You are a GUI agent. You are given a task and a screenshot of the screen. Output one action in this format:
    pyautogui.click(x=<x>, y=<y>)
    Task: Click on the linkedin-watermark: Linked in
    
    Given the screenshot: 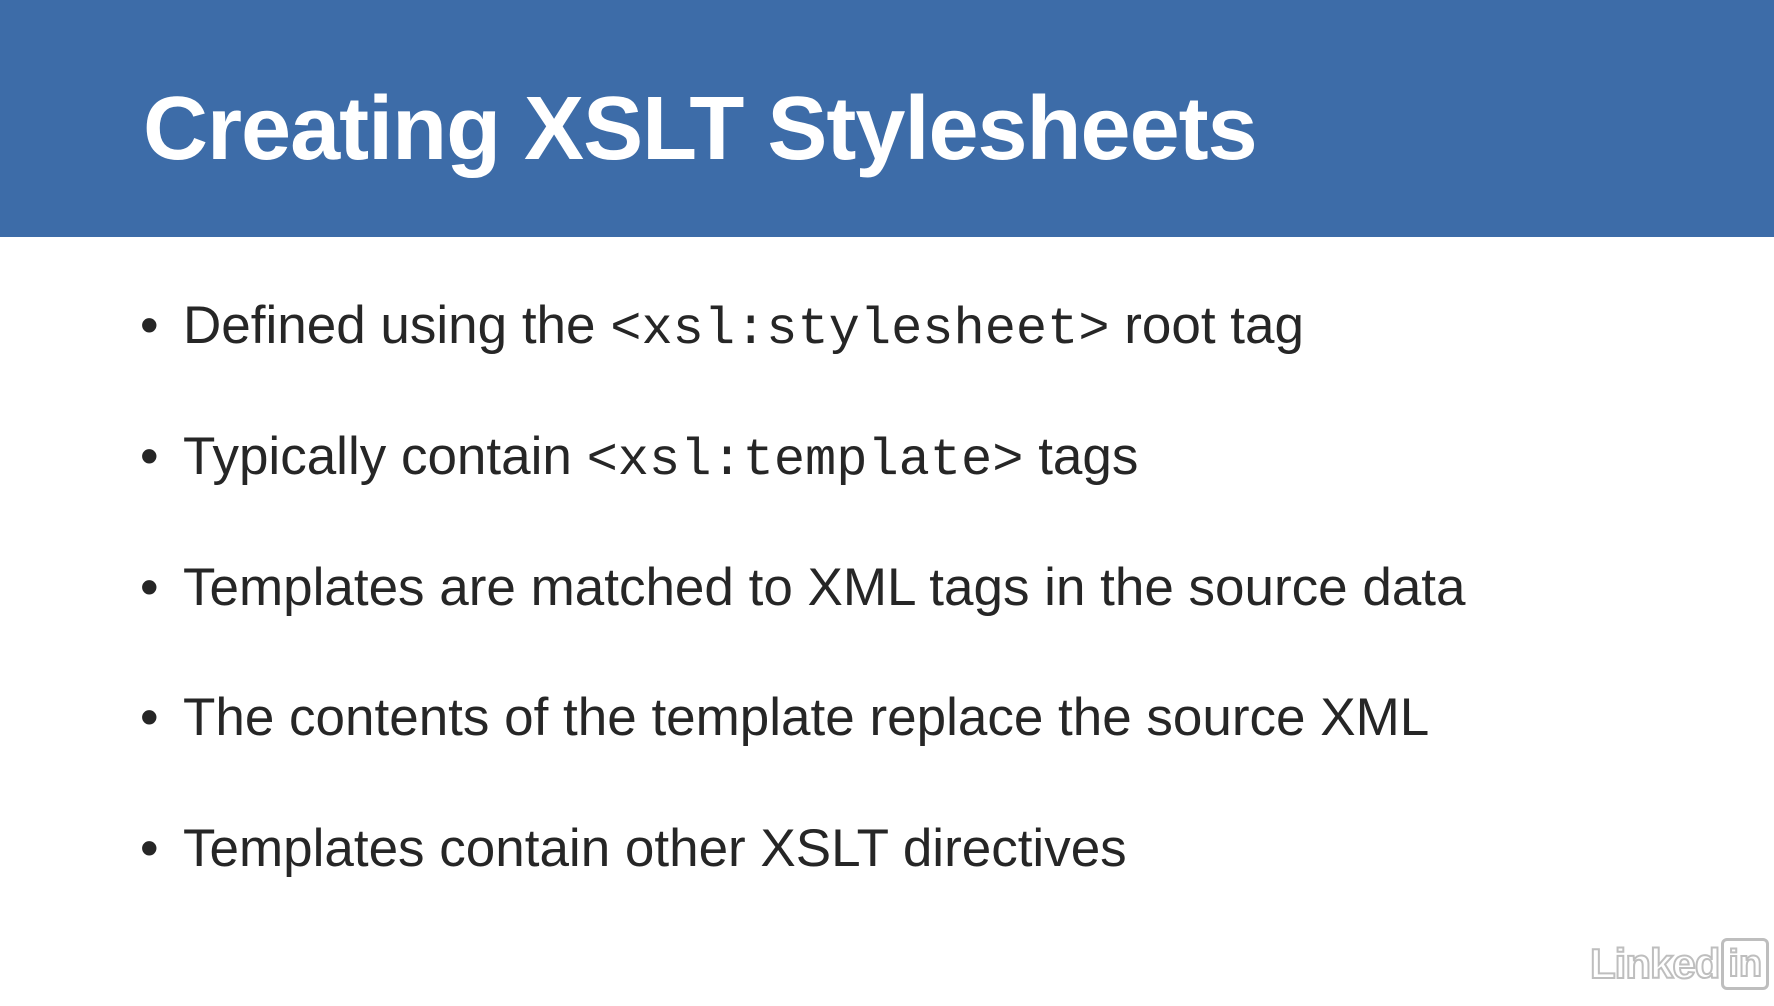 What is the action you would take?
    pyautogui.click(x=1679, y=964)
    